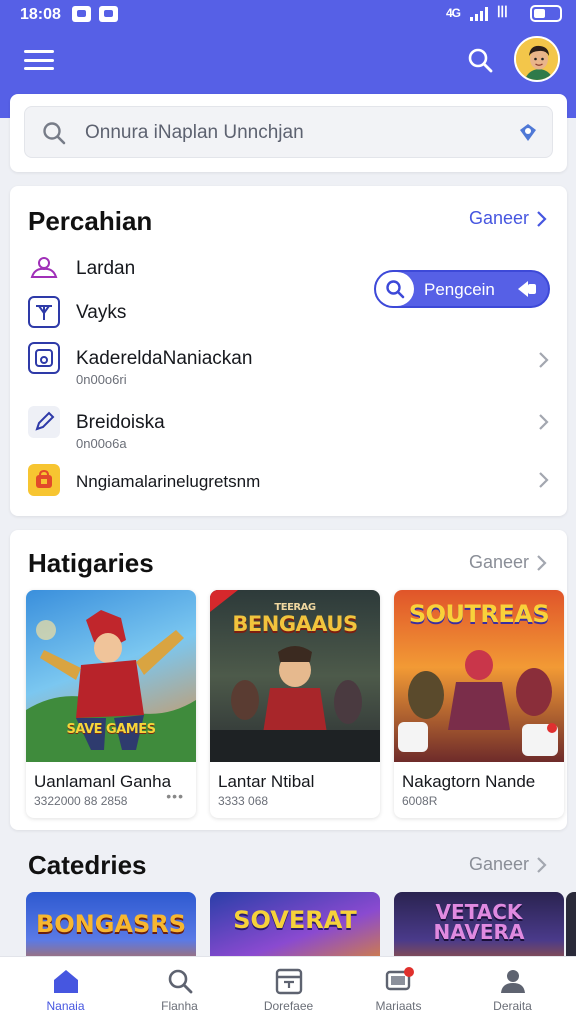 The width and height of the screenshot is (576, 1024). Describe the element at coordinates (288, 366) in the screenshot. I see `pref-row: KadereldaNaniackan 0n00o6ri` at that location.